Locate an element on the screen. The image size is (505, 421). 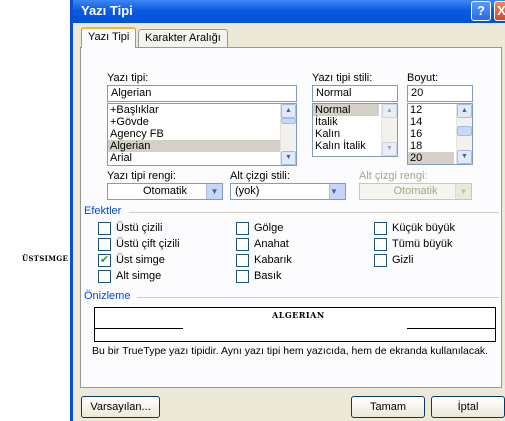
checkbox-strikethrough is located at coordinates (104, 228).